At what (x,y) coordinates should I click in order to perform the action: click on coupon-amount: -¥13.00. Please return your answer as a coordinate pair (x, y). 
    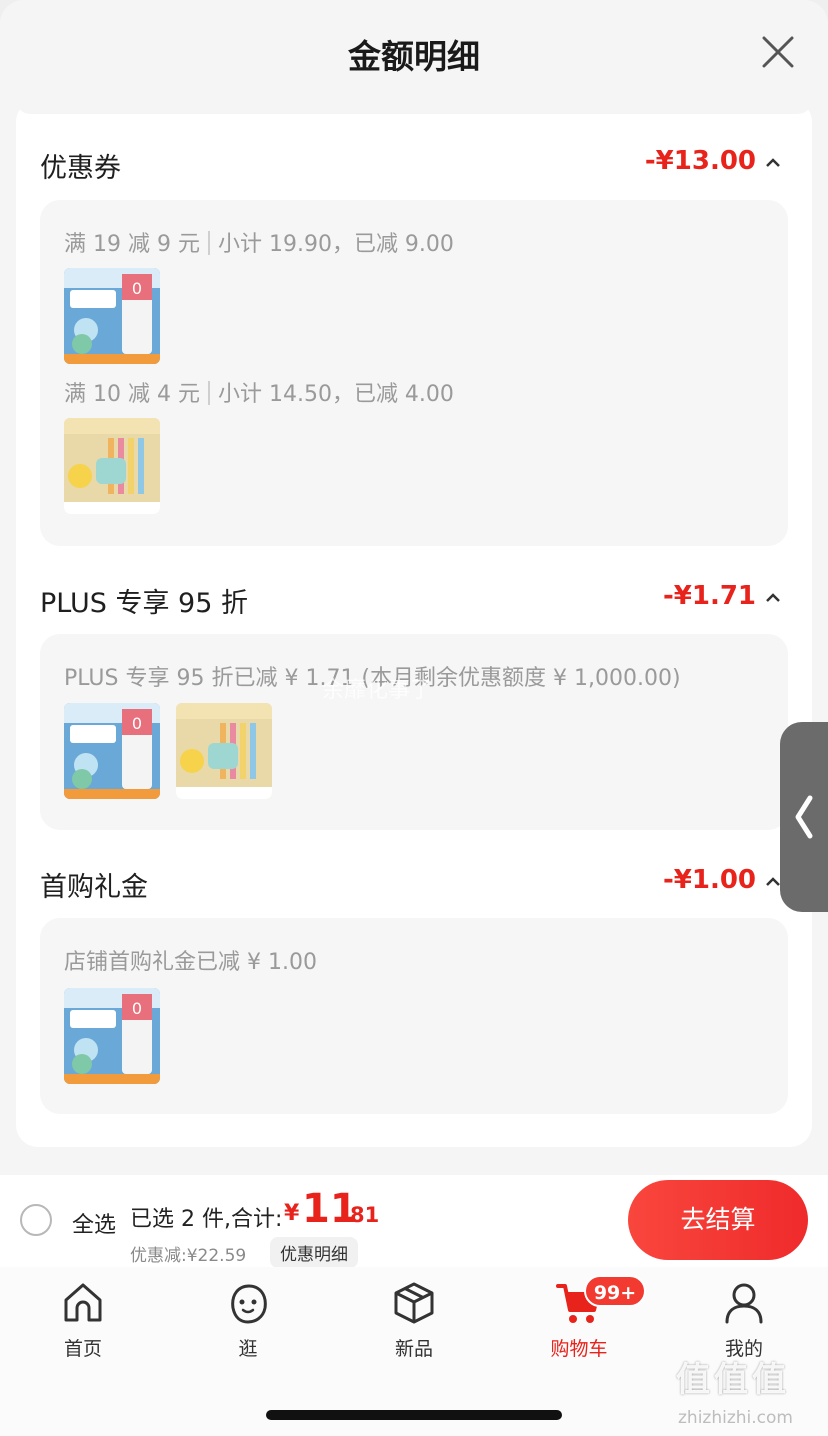
    Looking at the image, I should click on (700, 161).